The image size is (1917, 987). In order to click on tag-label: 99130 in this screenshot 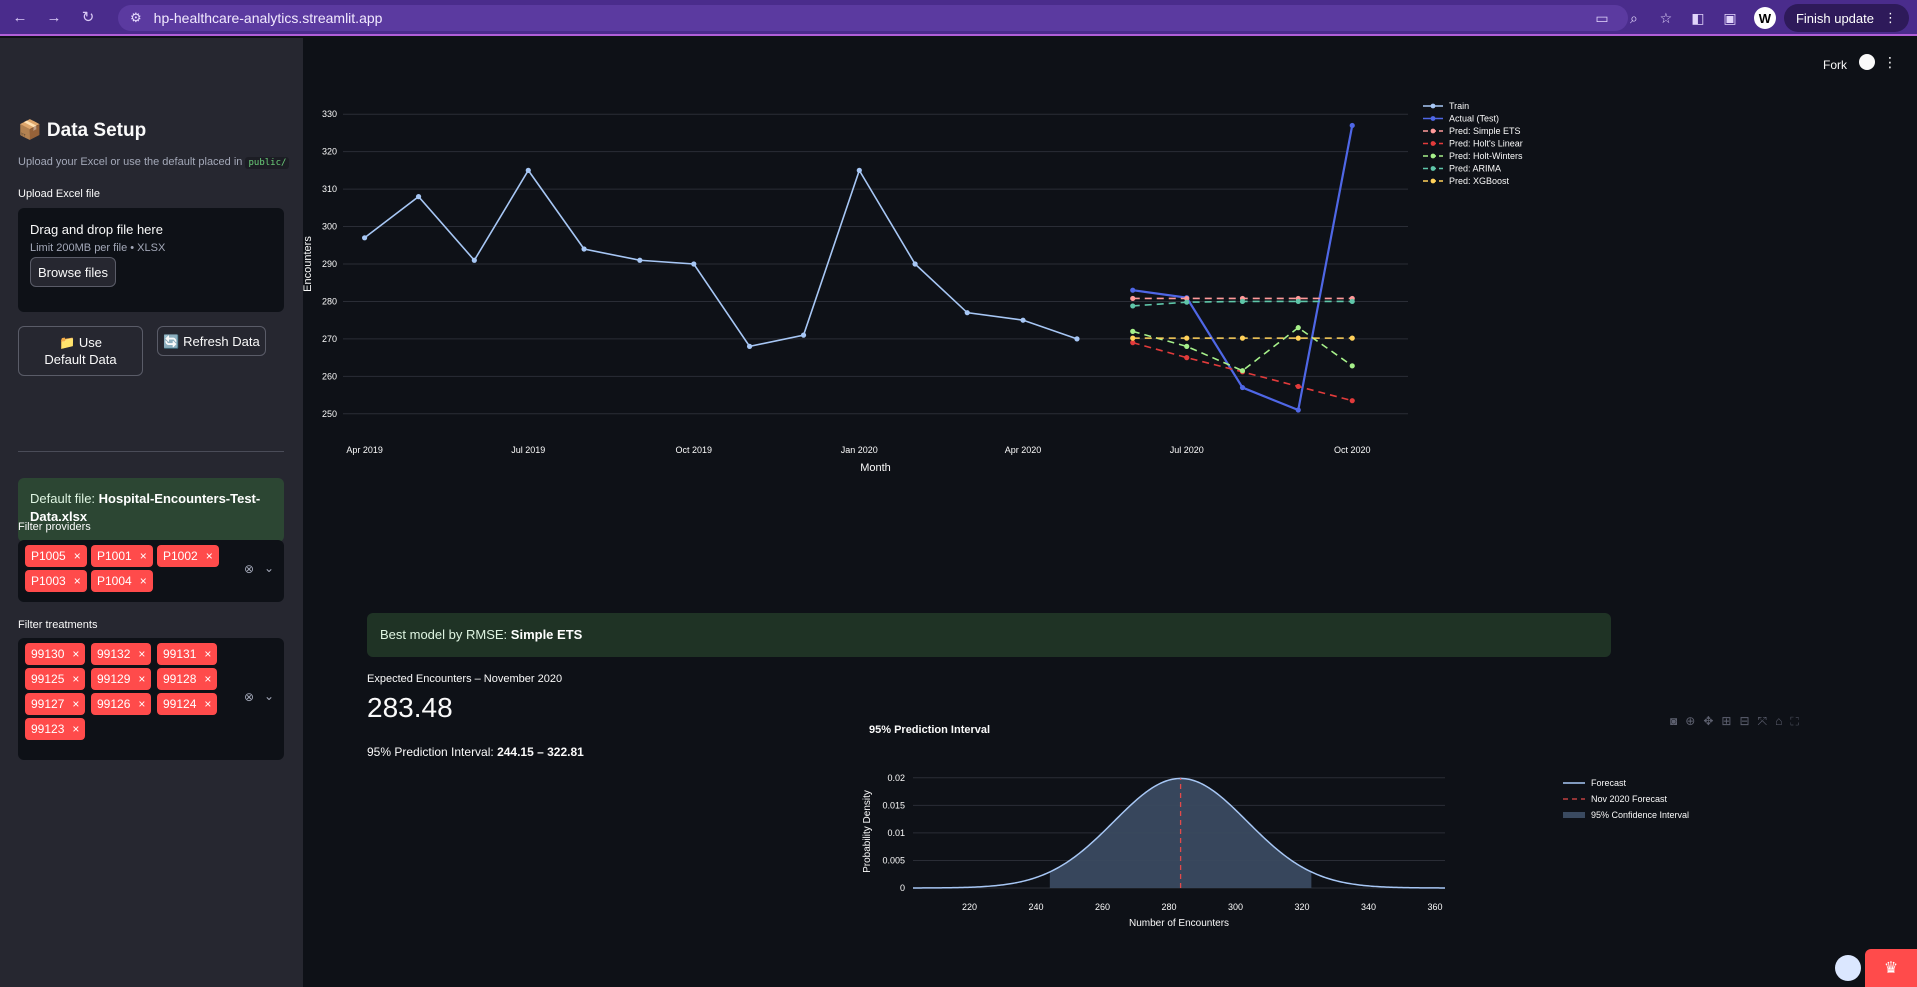, I will do `click(48, 654)`.